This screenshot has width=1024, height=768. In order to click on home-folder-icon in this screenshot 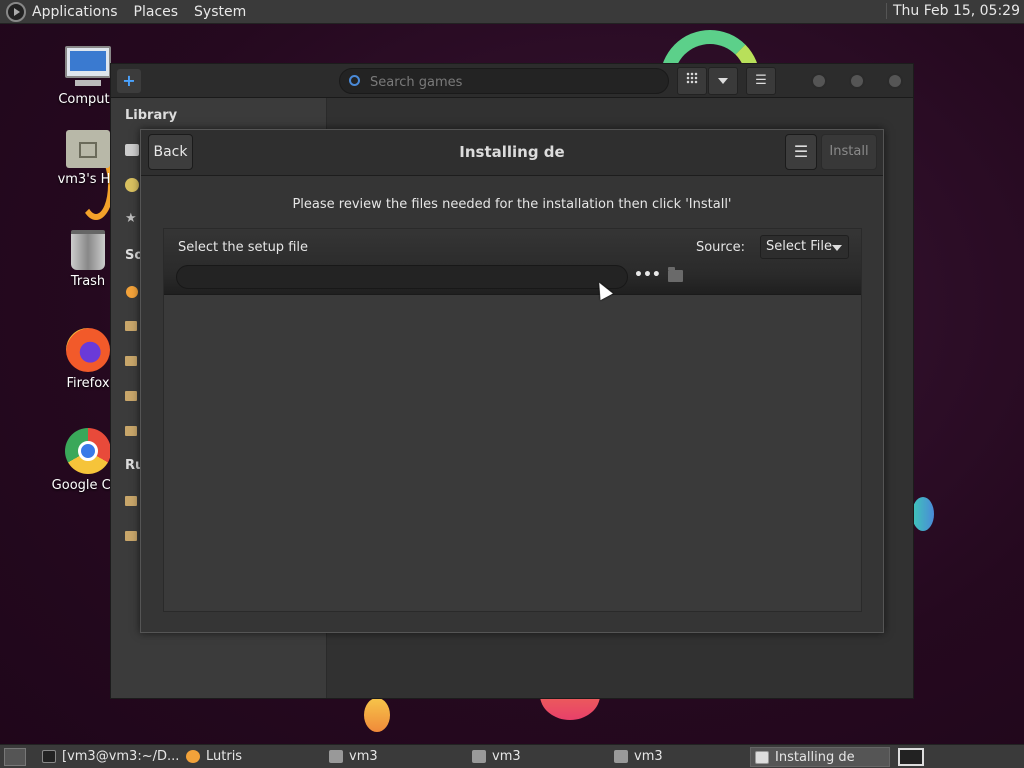, I will do `click(88, 149)`.